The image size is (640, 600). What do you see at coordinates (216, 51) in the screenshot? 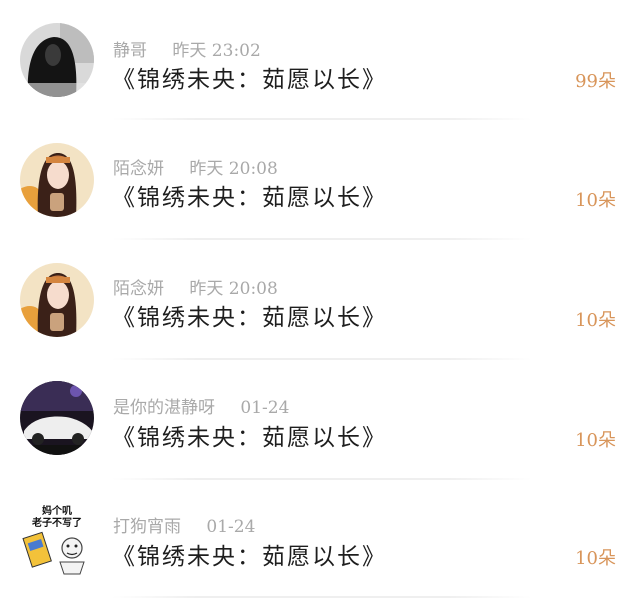
I see `timestamp: 昨天 23:02` at bounding box center [216, 51].